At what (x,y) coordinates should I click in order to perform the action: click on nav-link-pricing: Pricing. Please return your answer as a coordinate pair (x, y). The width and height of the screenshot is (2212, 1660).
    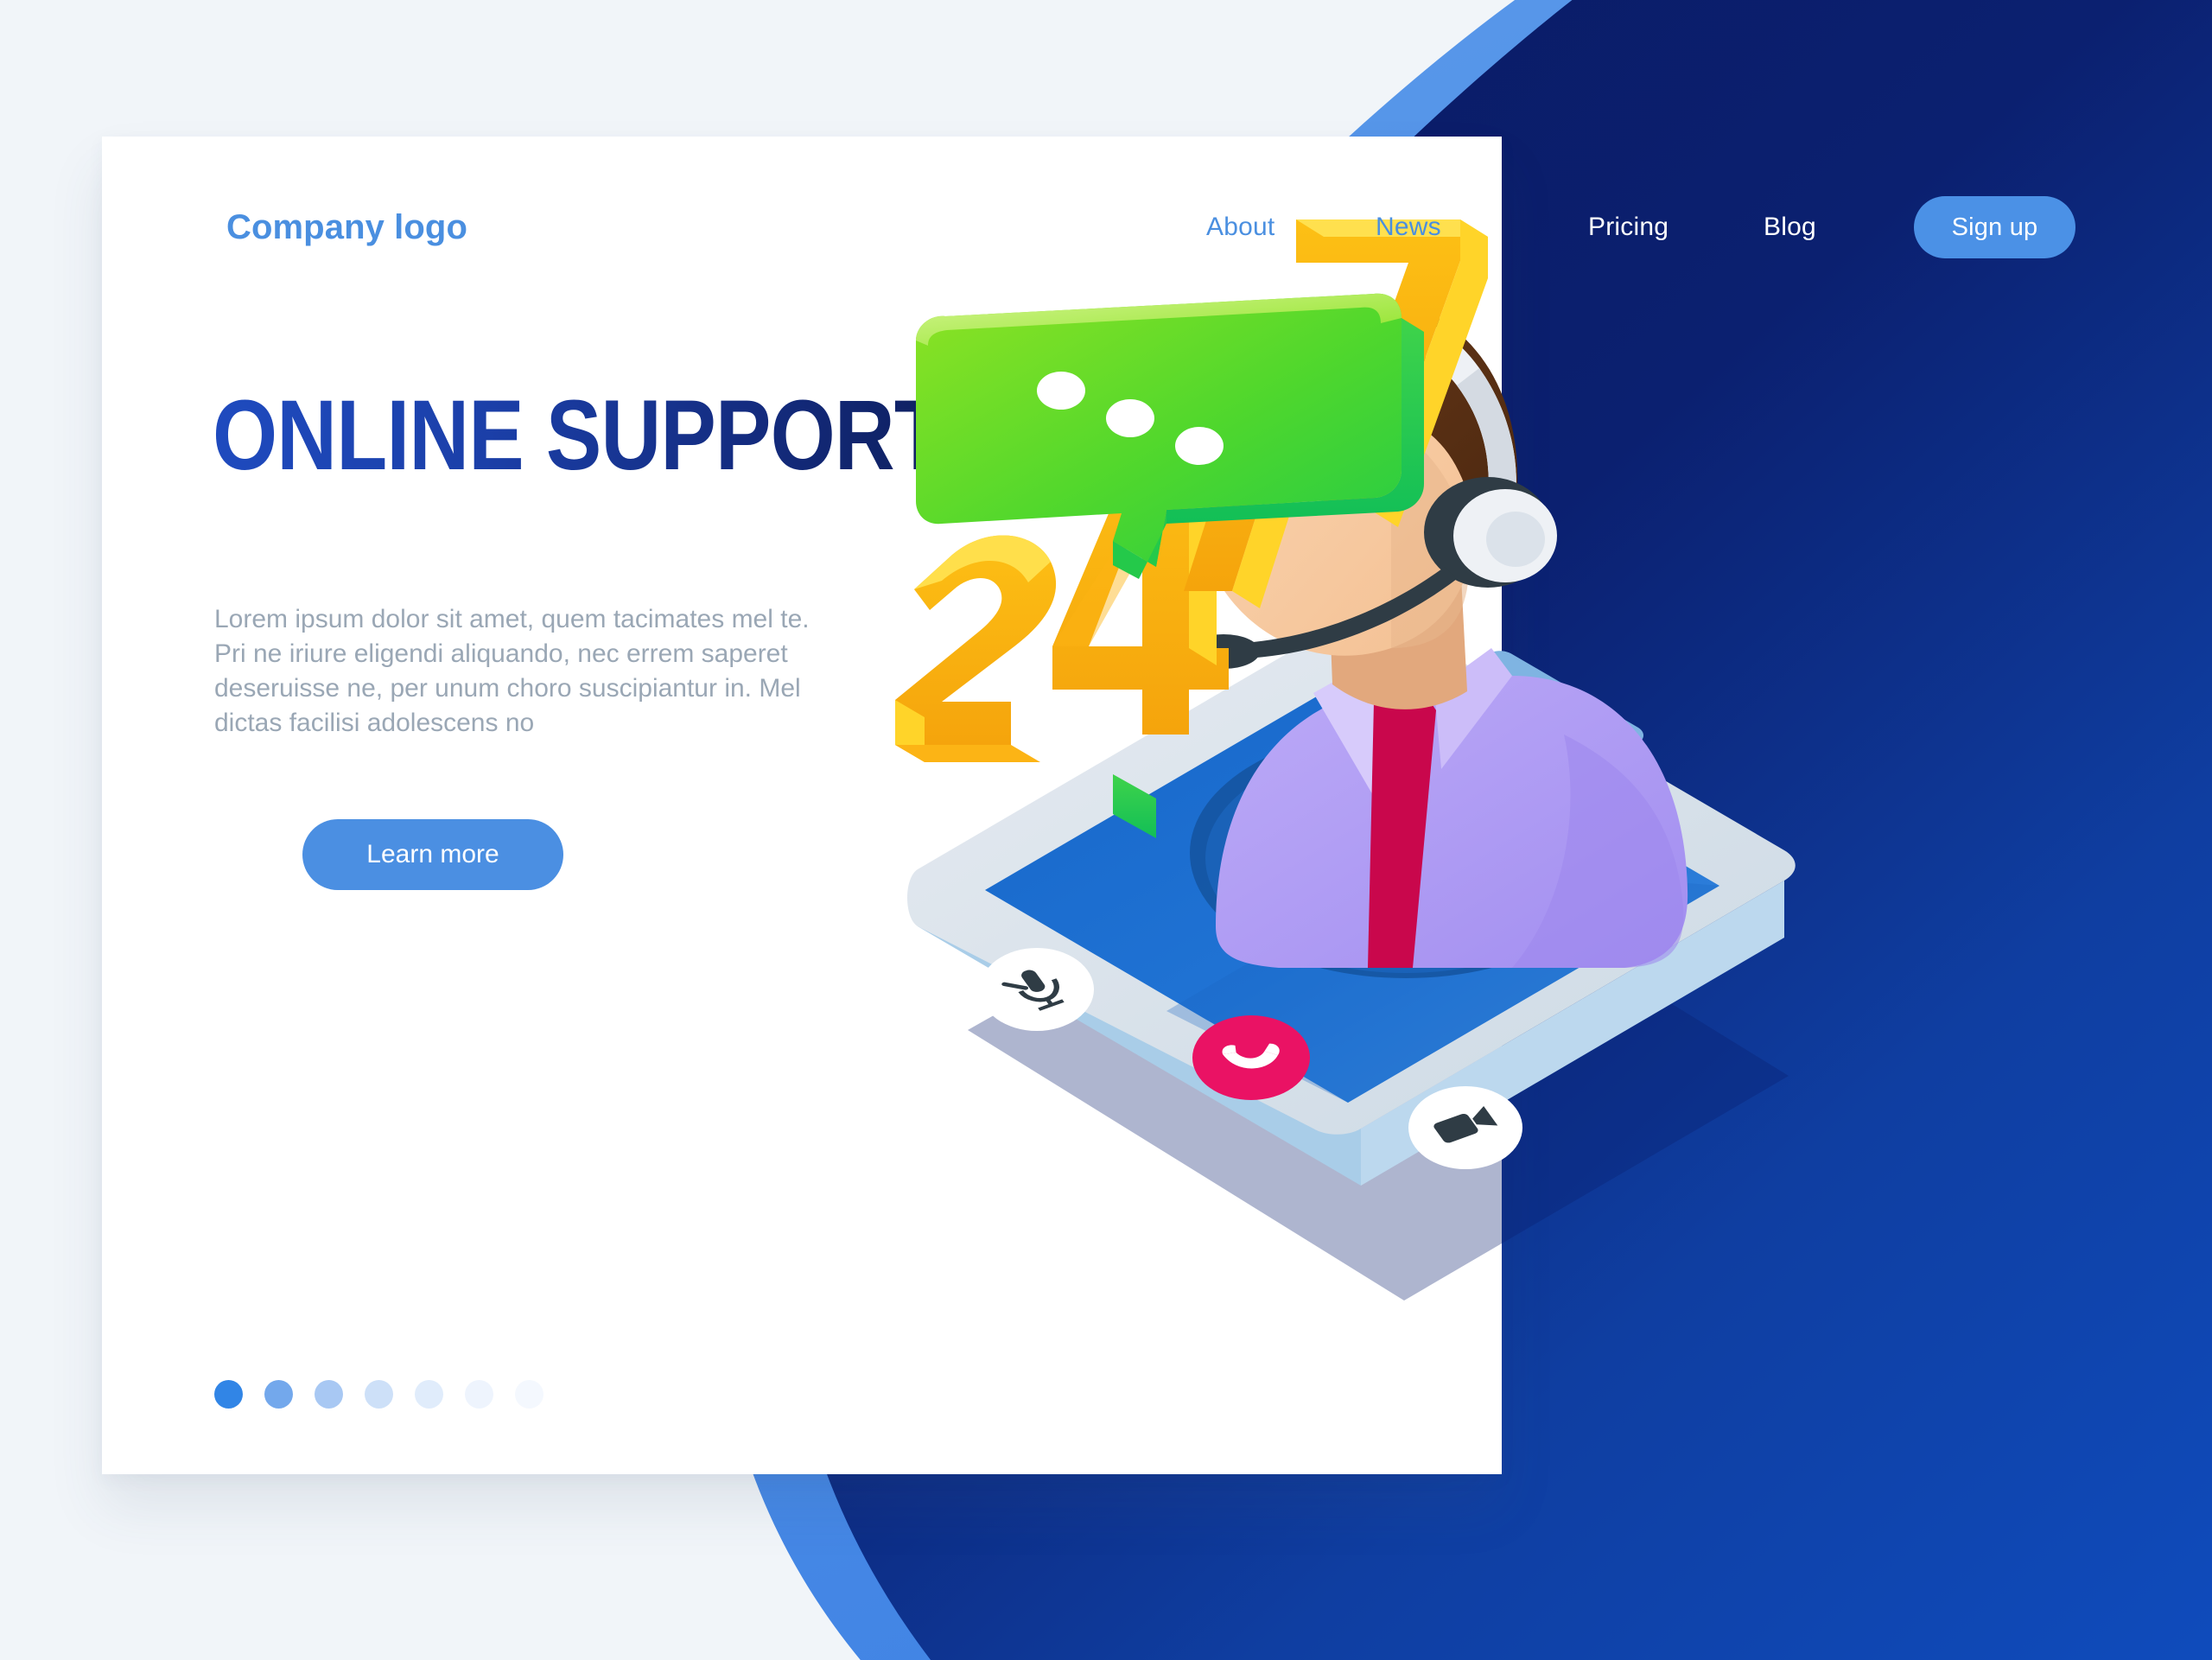
    Looking at the image, I should click on (1628, 227).